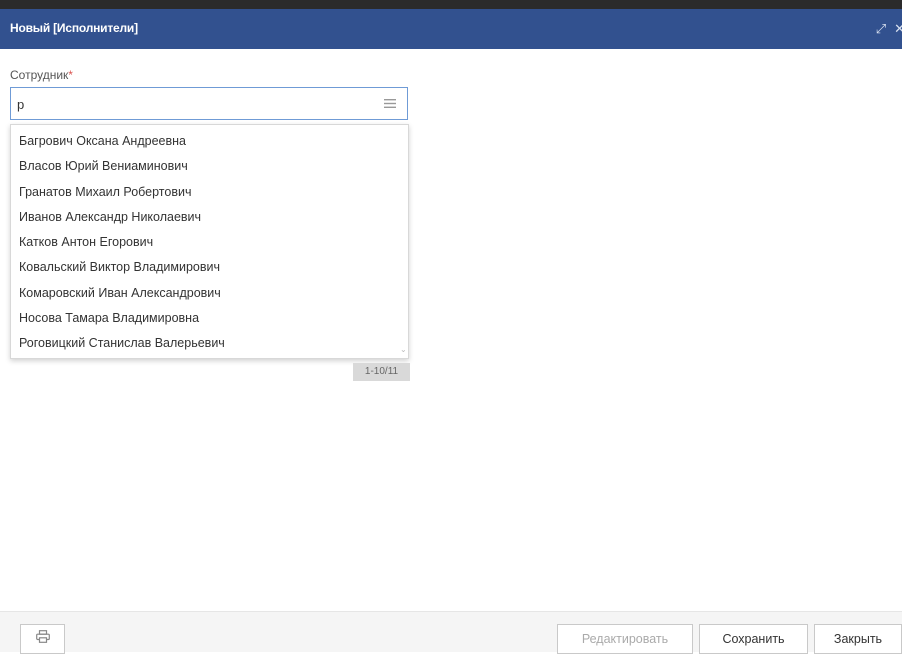 The width and height of the screenshot is (902, 654). I want to click on required-mark: *, so click(70, 75).